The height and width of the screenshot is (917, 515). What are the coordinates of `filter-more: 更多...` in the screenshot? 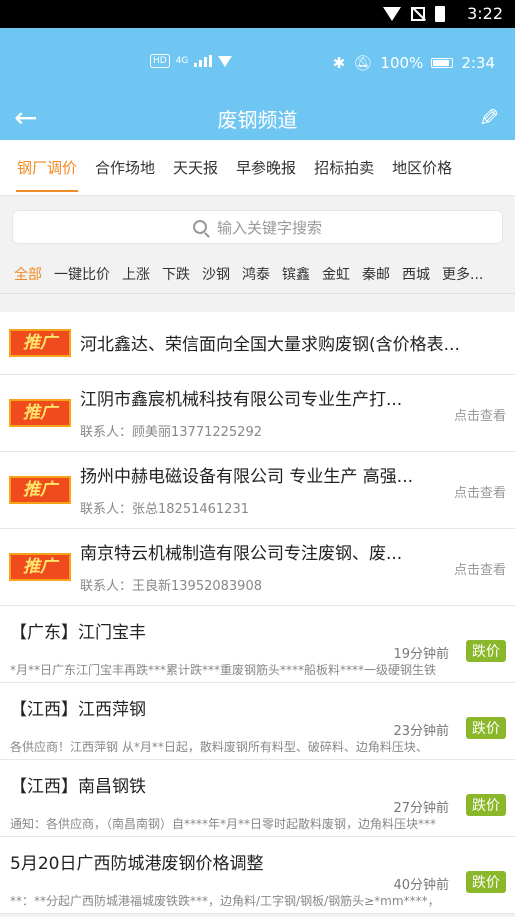 It's located at (462, 274).